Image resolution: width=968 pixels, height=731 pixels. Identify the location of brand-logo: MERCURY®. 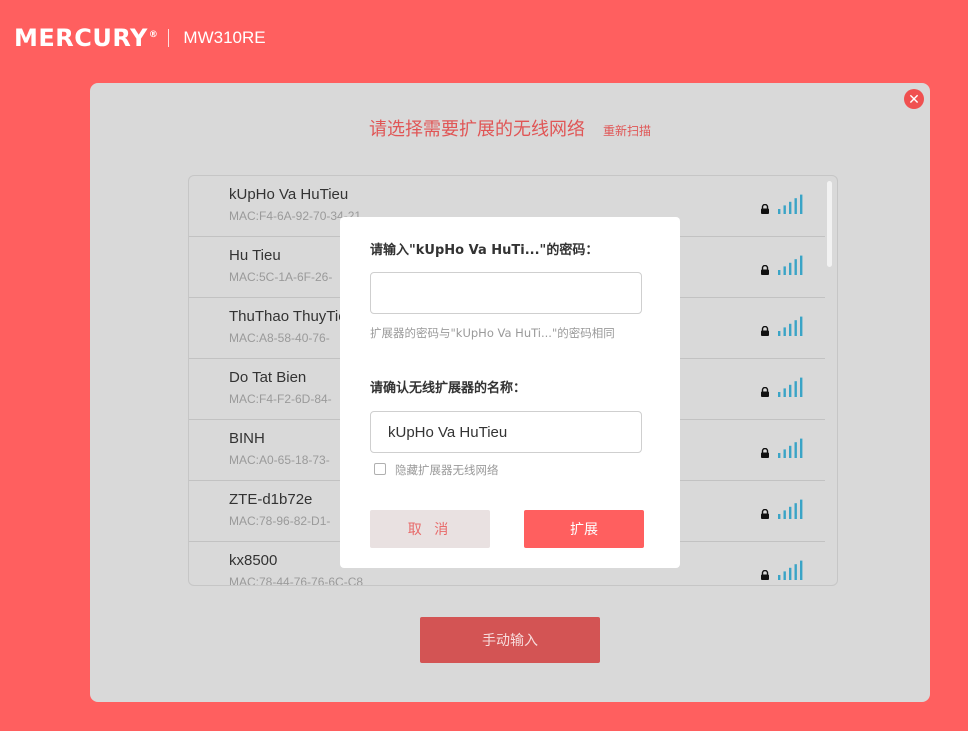
(86, 38).